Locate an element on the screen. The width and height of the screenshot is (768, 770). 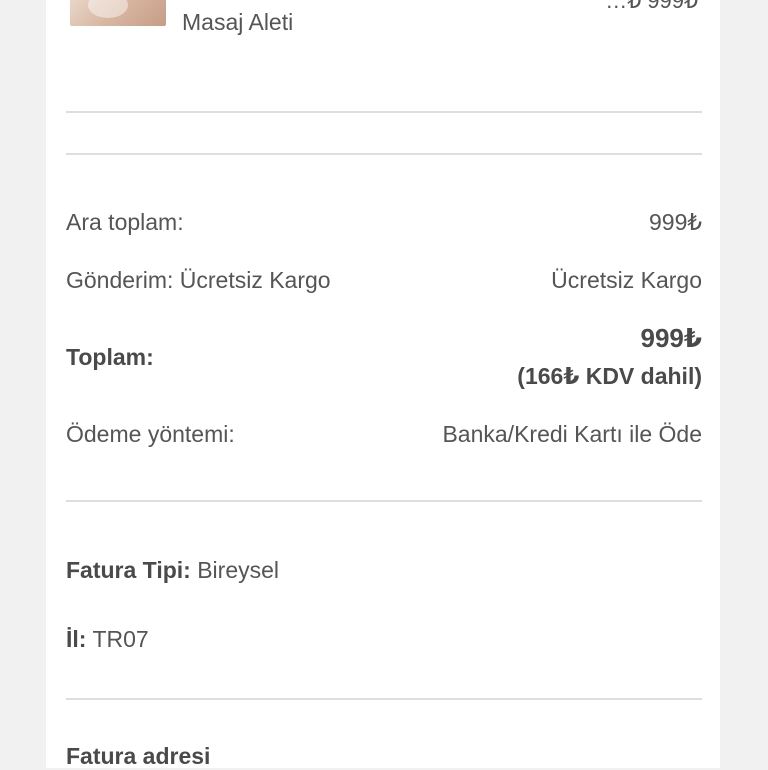
shipping-label: Gönderim: Ücretsiz Kargo is located at coordinates (198, 280).